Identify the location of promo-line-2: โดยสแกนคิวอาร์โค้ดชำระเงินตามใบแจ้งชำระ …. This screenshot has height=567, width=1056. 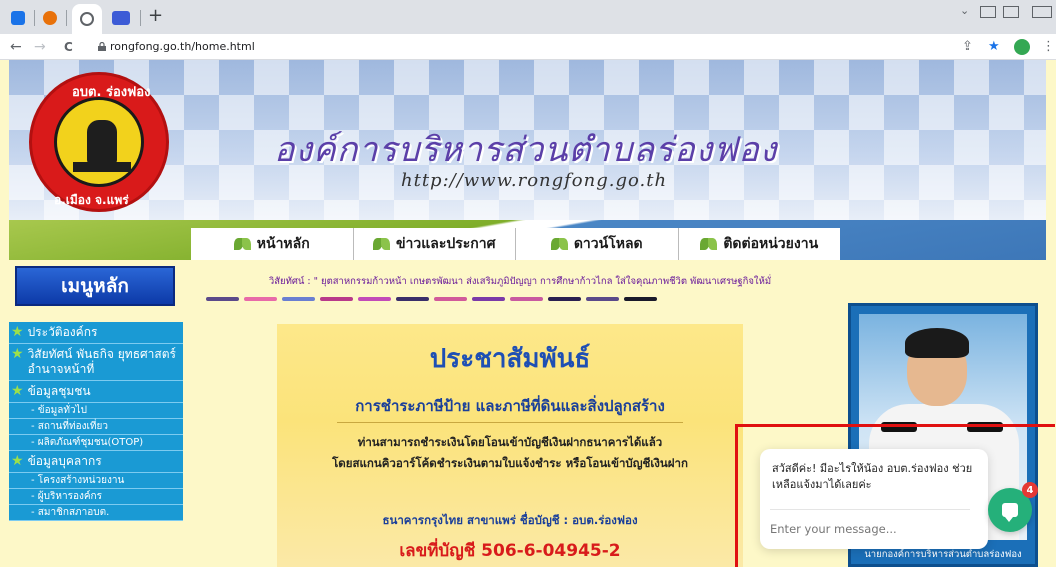
(510, 463).